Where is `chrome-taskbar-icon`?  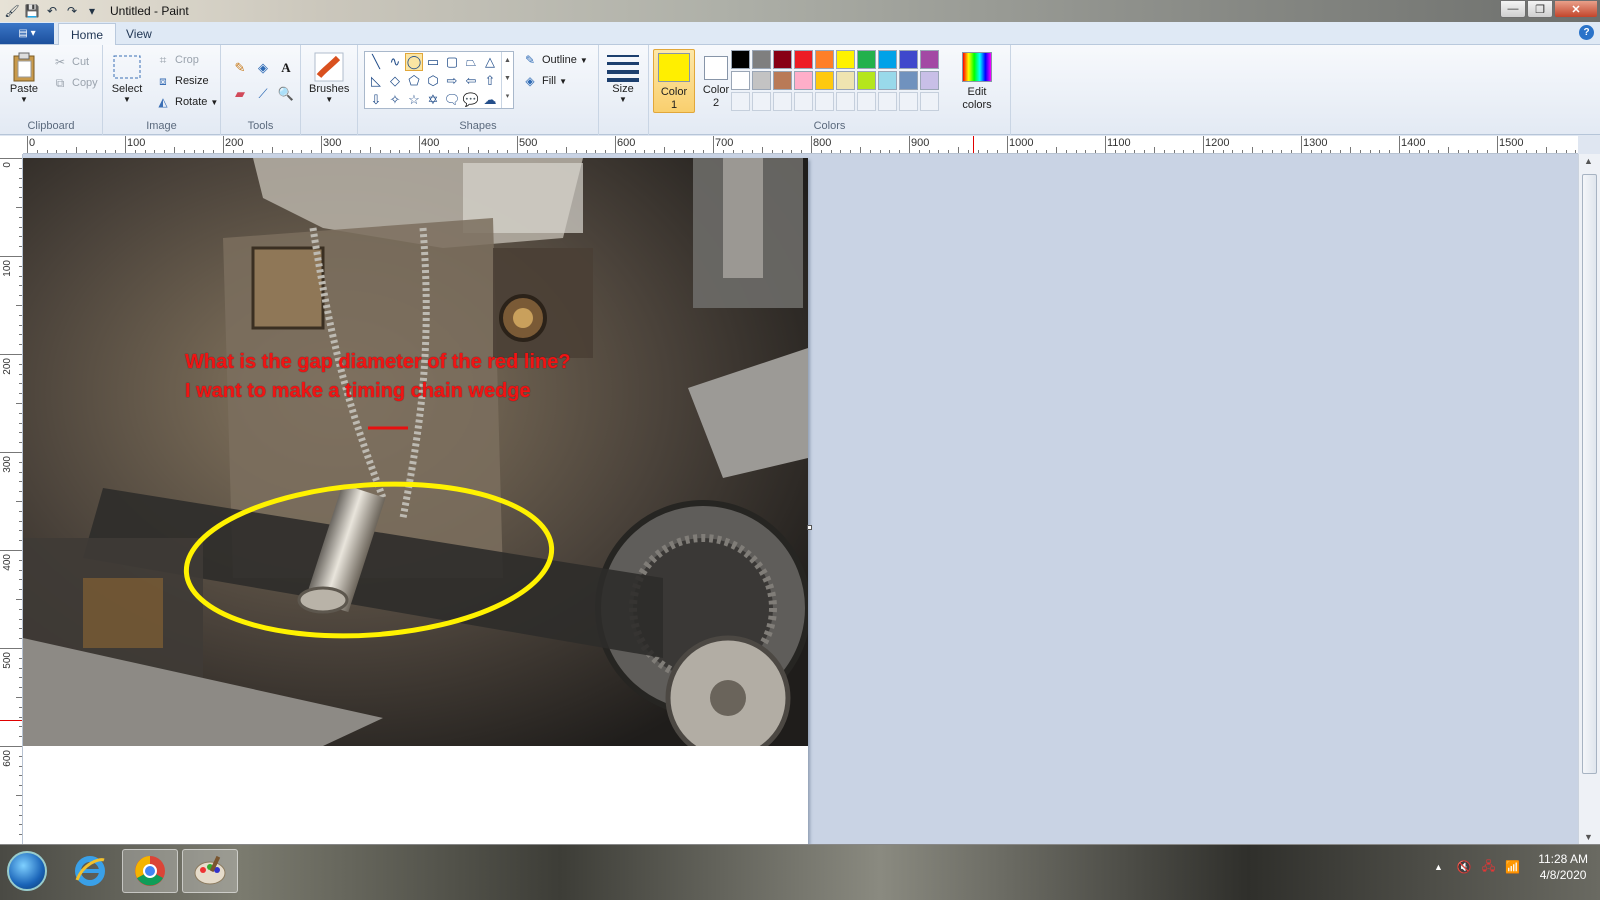
chrome-taskbar-icon is located at coordinates (150, 871).